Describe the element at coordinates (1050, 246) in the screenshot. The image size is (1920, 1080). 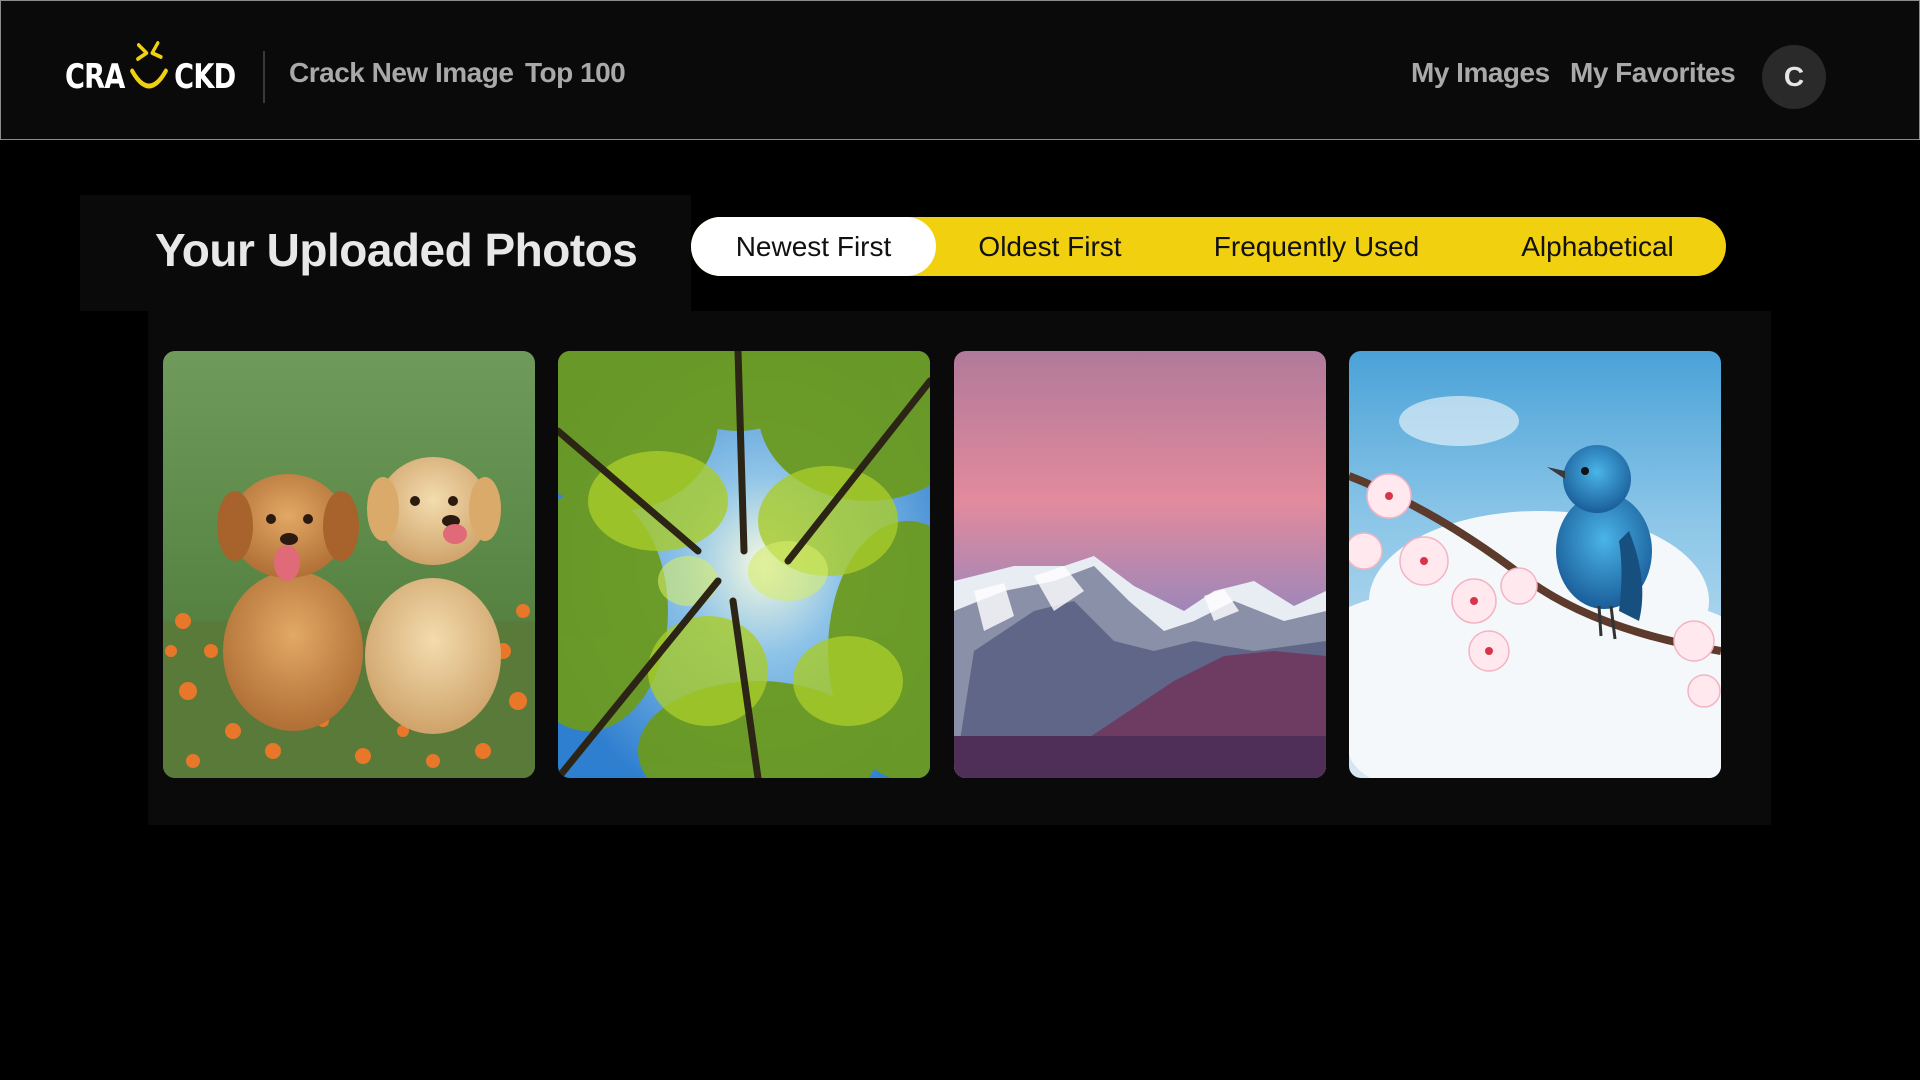
I see `sort-tab-oldest-first: Oldest First` at that location.